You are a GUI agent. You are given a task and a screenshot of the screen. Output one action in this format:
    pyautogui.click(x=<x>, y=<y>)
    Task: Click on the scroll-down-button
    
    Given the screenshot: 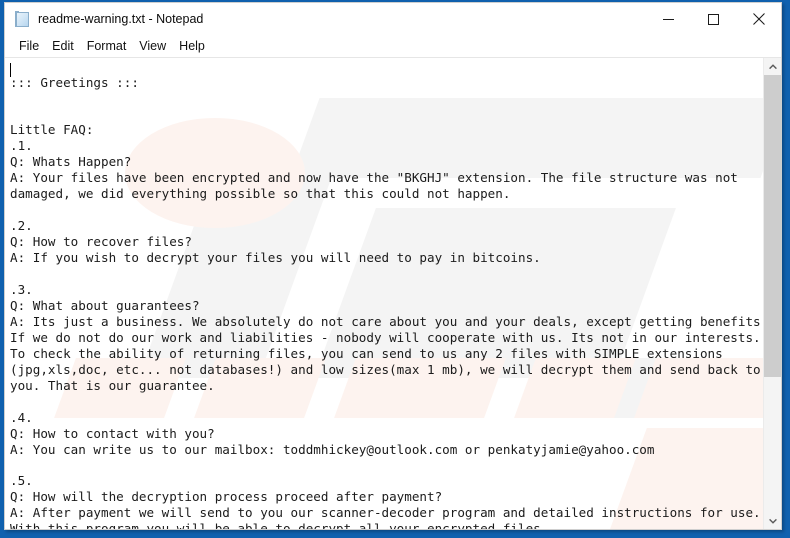 What is the action you would take?
    pyautogui.click(x=772, y=520)
    